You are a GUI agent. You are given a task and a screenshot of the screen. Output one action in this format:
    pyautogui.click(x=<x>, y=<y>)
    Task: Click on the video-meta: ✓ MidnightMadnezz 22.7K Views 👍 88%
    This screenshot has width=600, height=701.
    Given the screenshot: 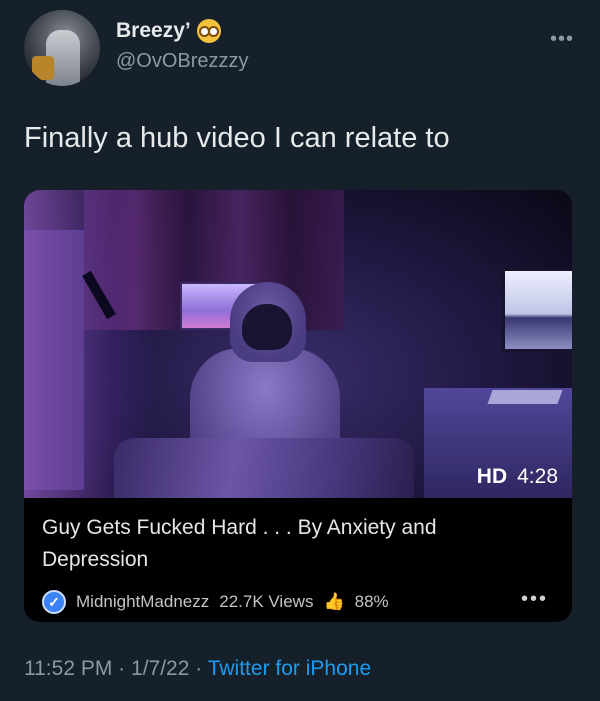 What is the action you would take?
    pyautogui.click(x=215, y=602)
    